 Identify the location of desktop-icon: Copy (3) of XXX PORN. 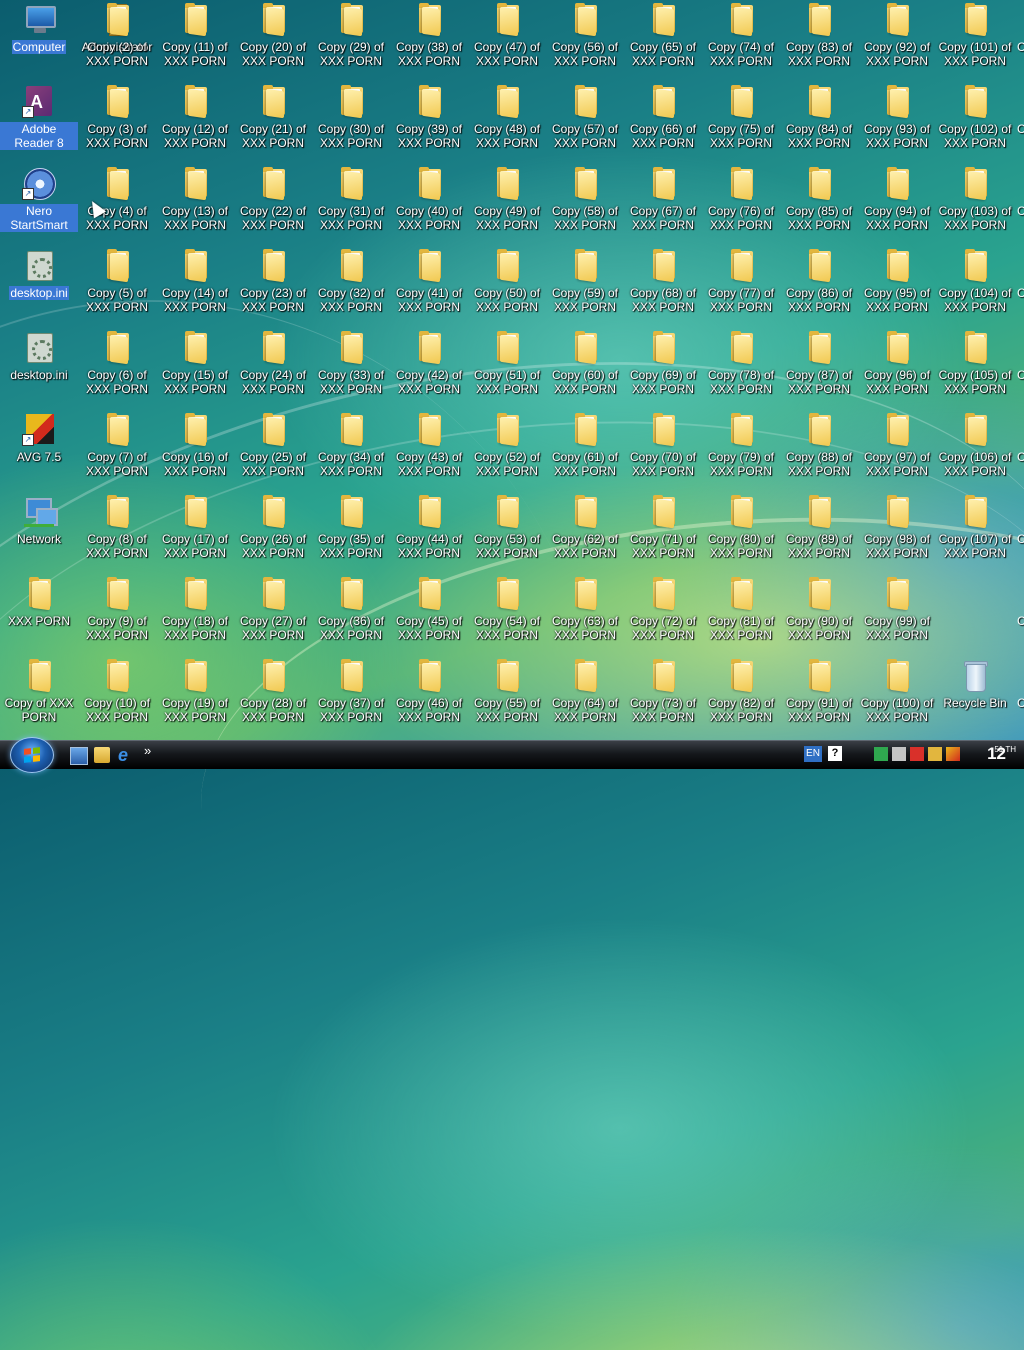
(117, 121).